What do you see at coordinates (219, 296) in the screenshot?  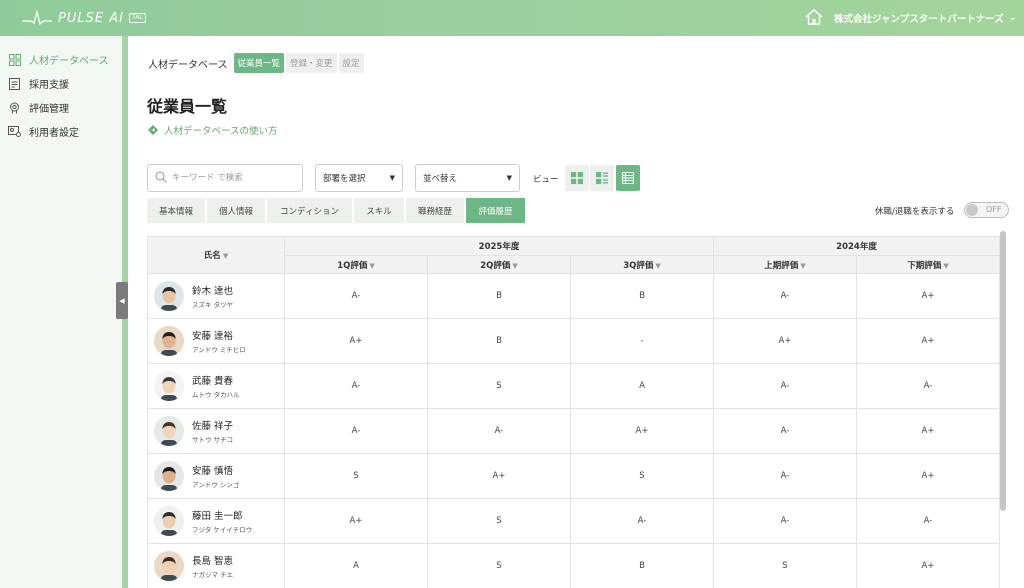 I see `employee-info: 鈴木 達也 スズキ タツヤ` at bounding box center [219, 296].